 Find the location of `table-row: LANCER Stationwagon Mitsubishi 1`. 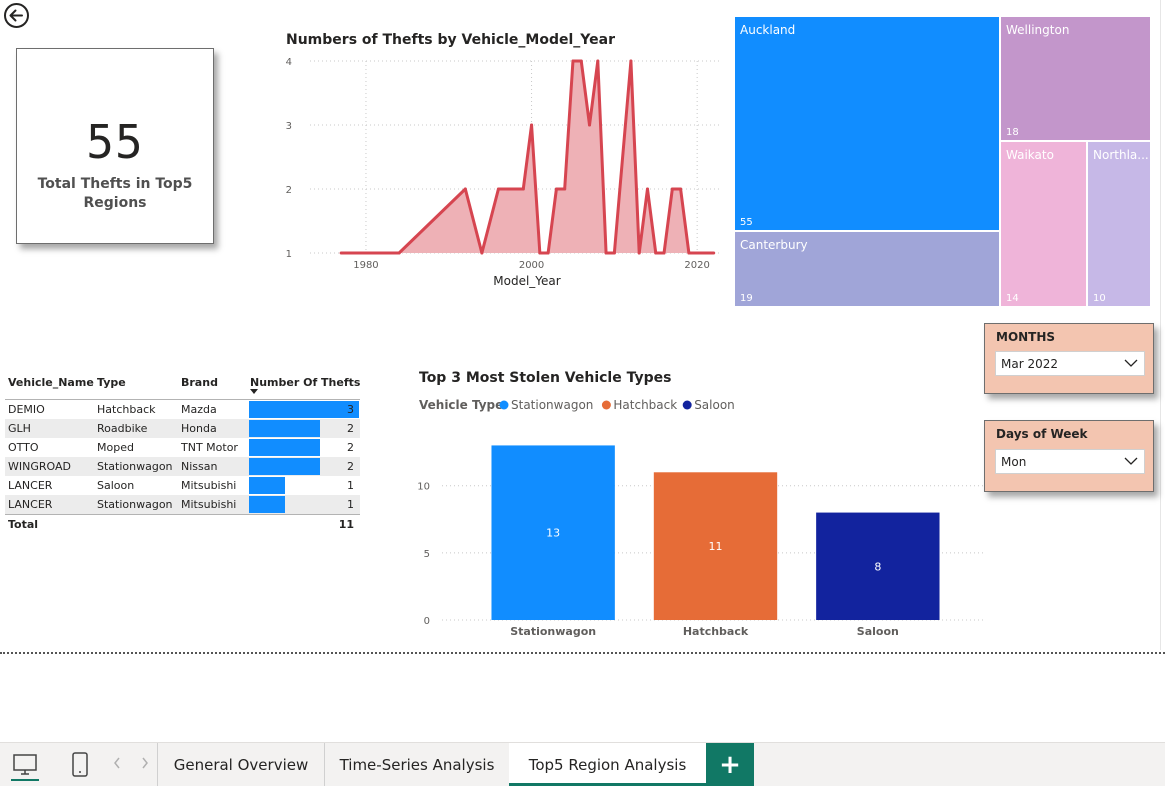

table-row: LANCER Stationwagon Mitsubishi 1 is located at coordinates (182, 504).